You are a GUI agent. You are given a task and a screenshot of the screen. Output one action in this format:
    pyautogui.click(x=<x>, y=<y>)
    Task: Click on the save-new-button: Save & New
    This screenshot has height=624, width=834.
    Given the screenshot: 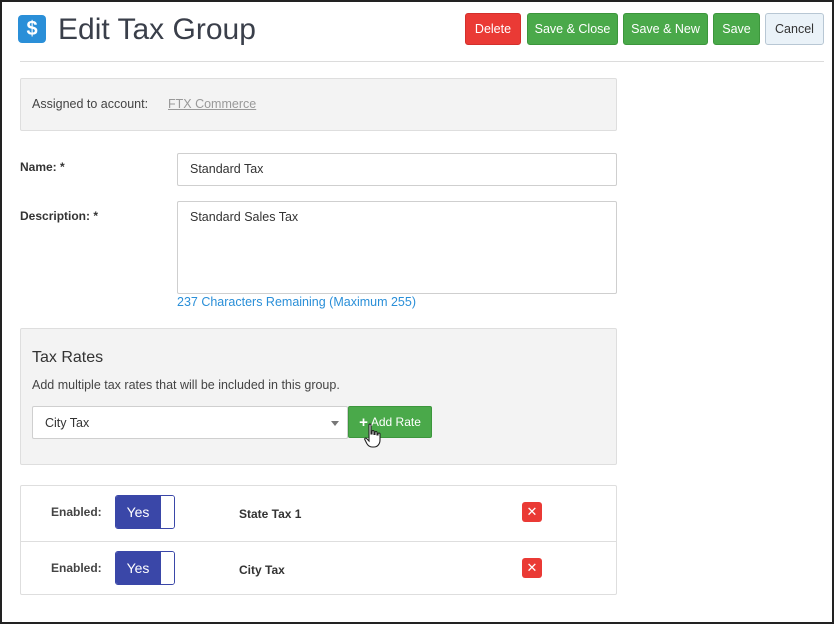 What is the action you would take?
    pyautogui.click(x=665, y=29)
    